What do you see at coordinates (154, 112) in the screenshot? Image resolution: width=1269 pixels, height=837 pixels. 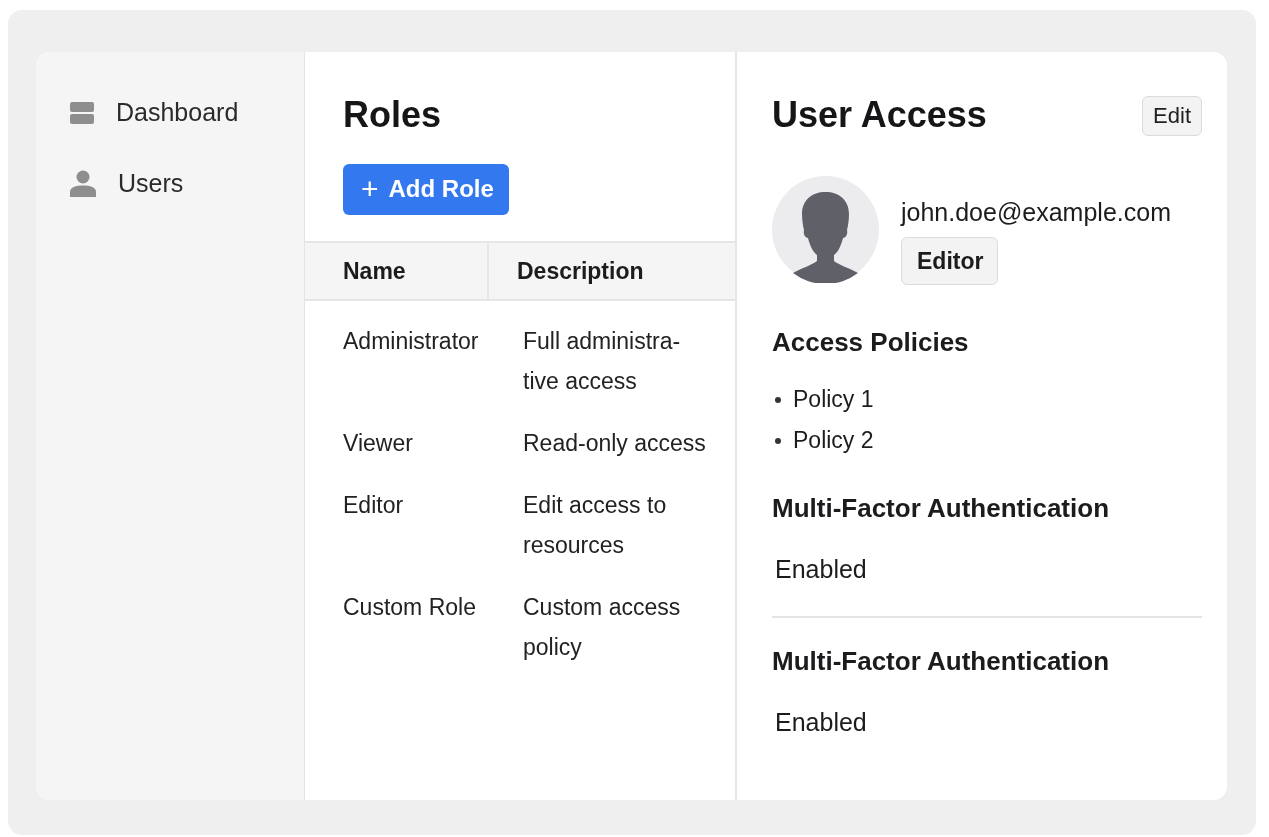 I see `sidebar-item: Dashboard` at bounding box center [154, 112].